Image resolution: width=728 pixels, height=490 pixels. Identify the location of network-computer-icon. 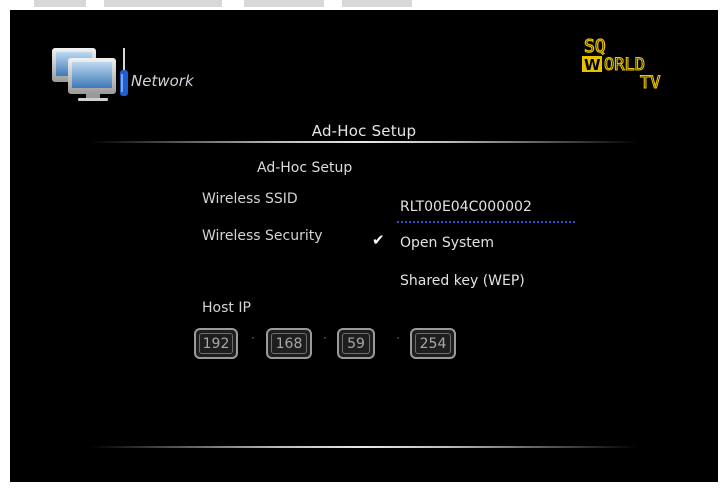
(90, 74).